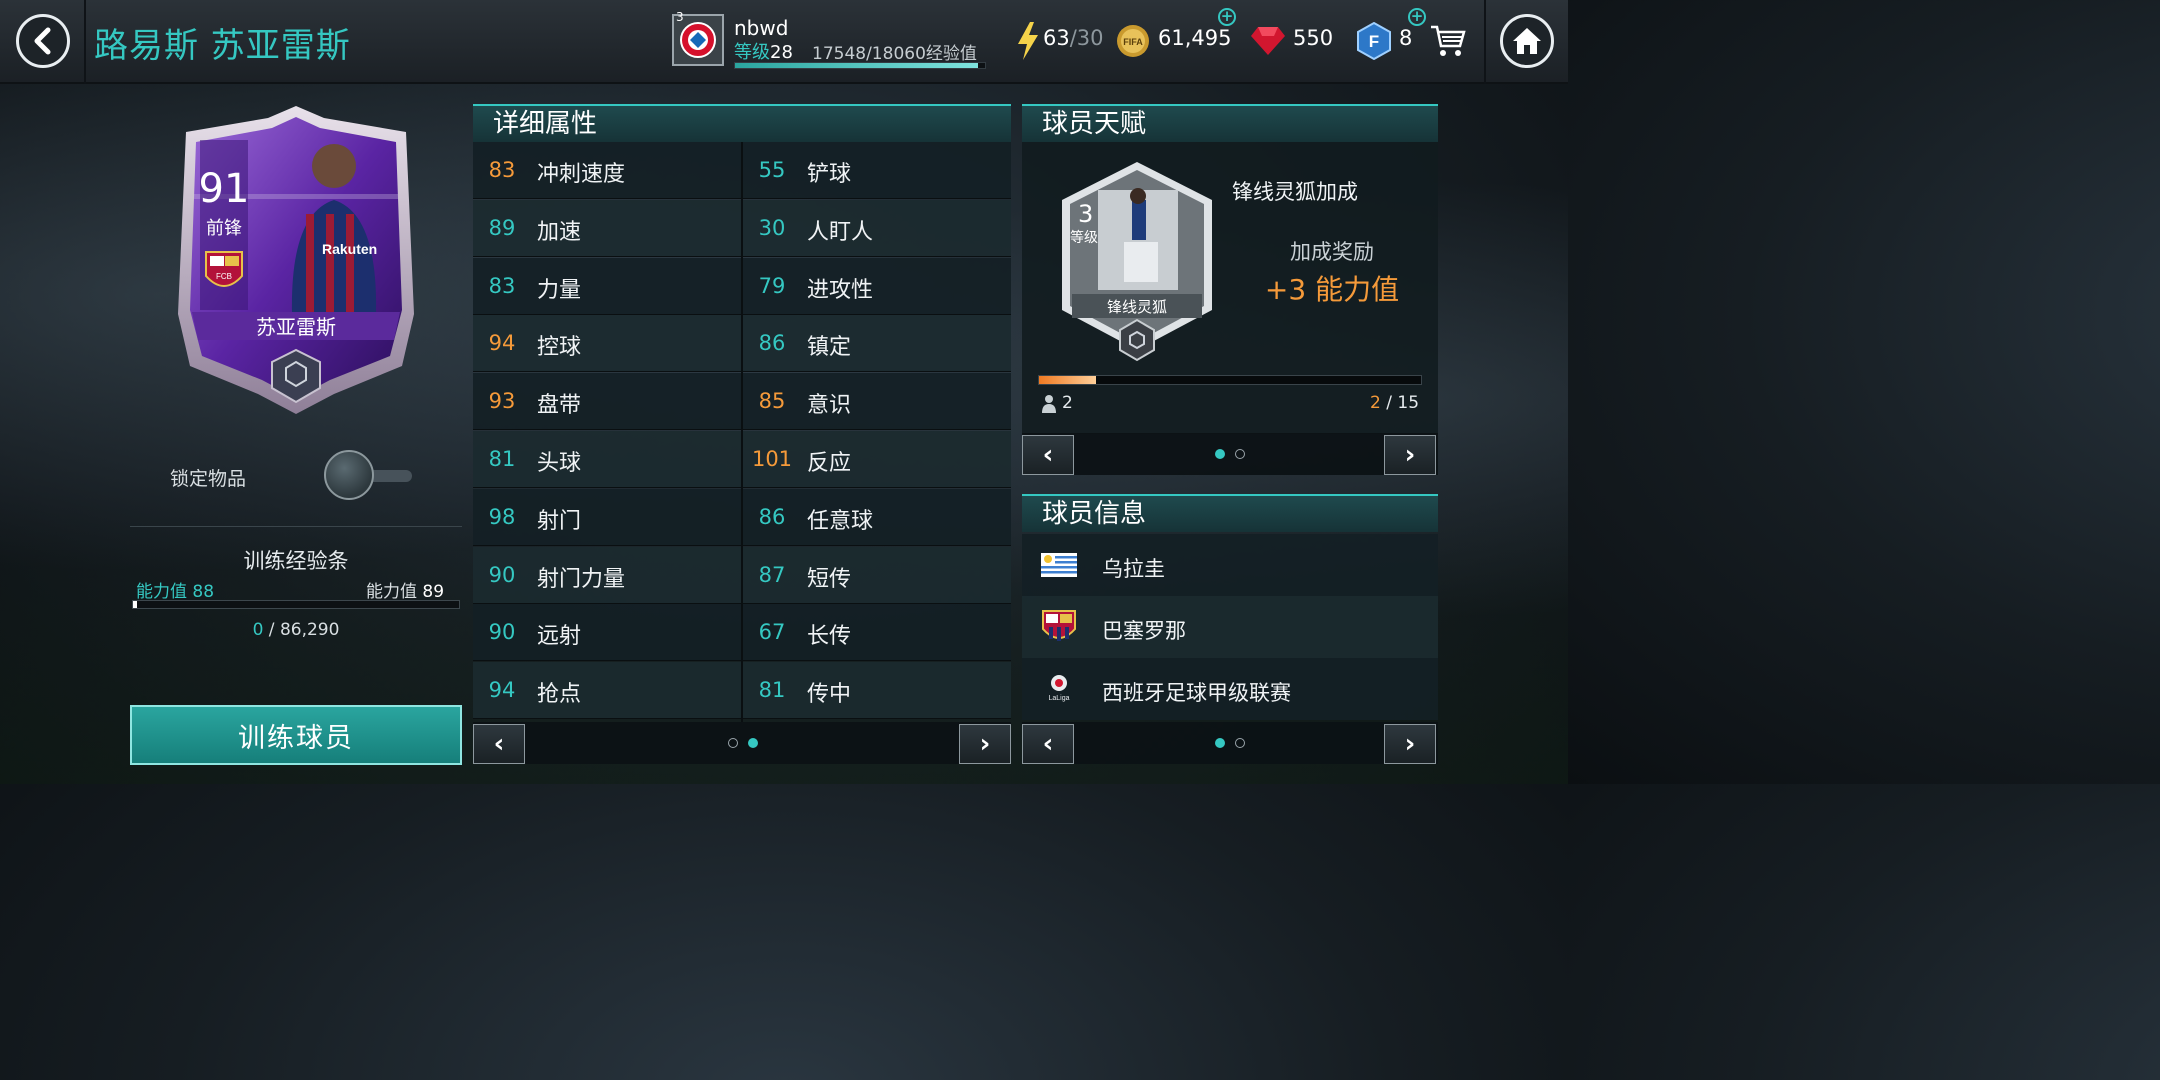  I want to click on attribute-value: 79, so click(772, 285).